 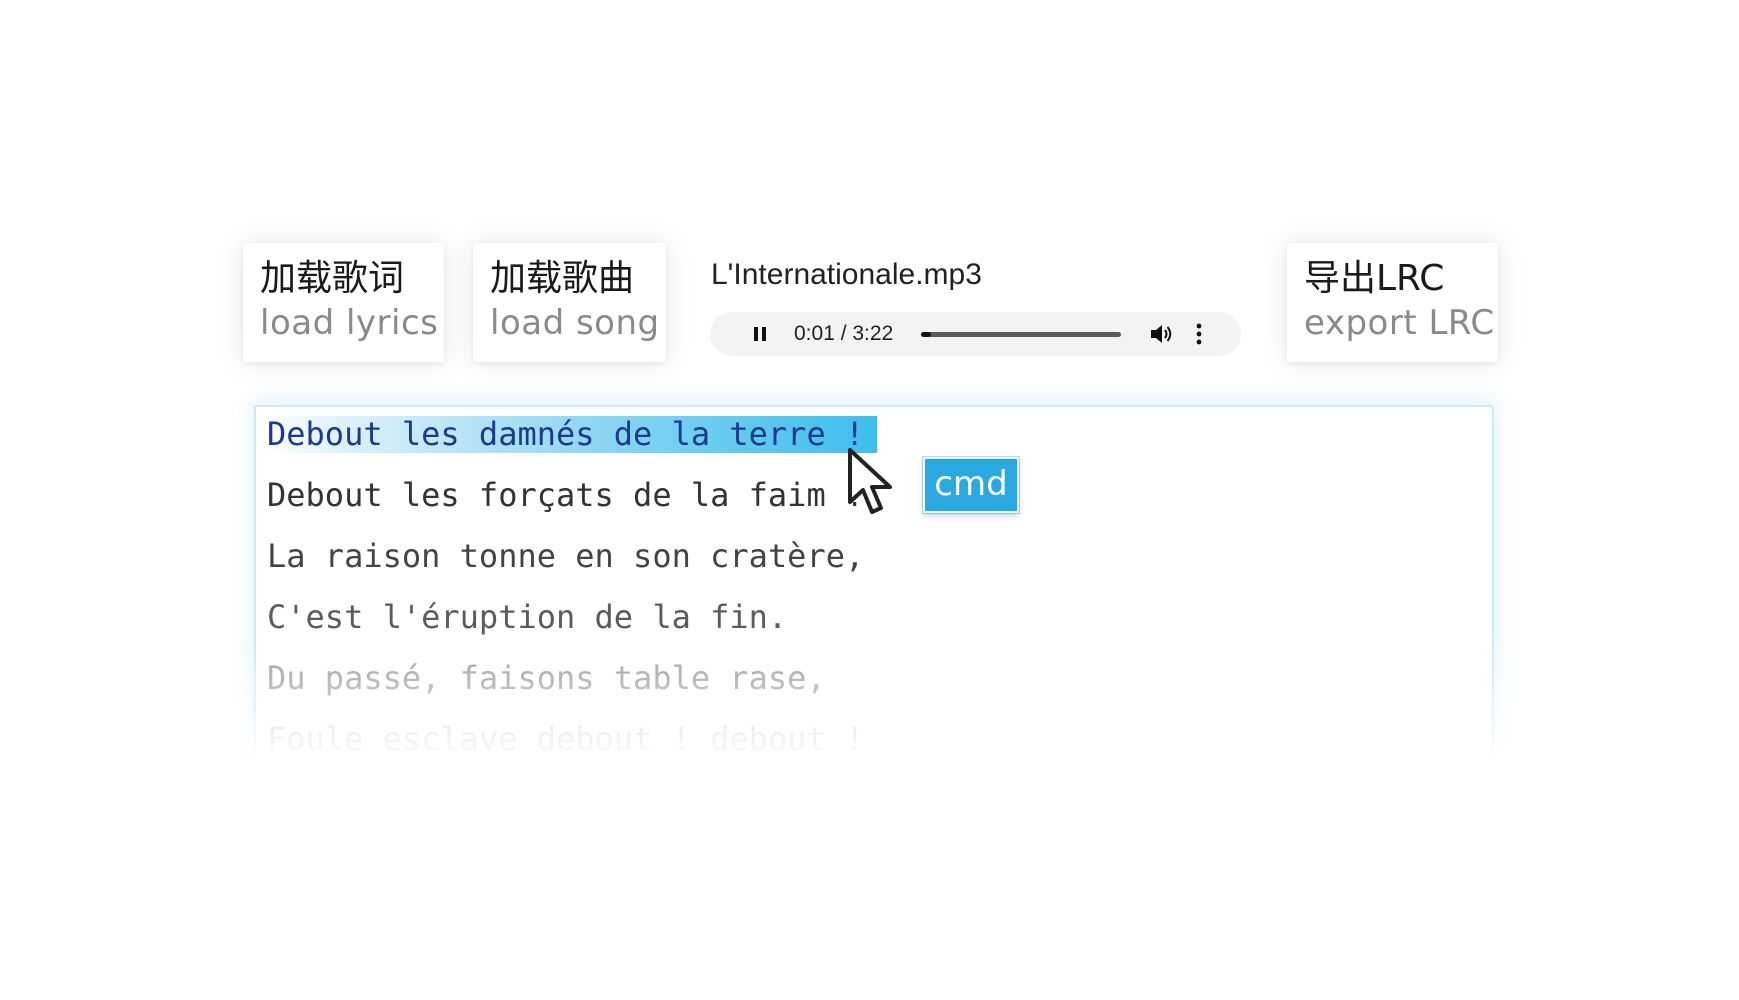 I want to click on audio-file-name: L'Internationale.mp3, so click(x=846, y=274).